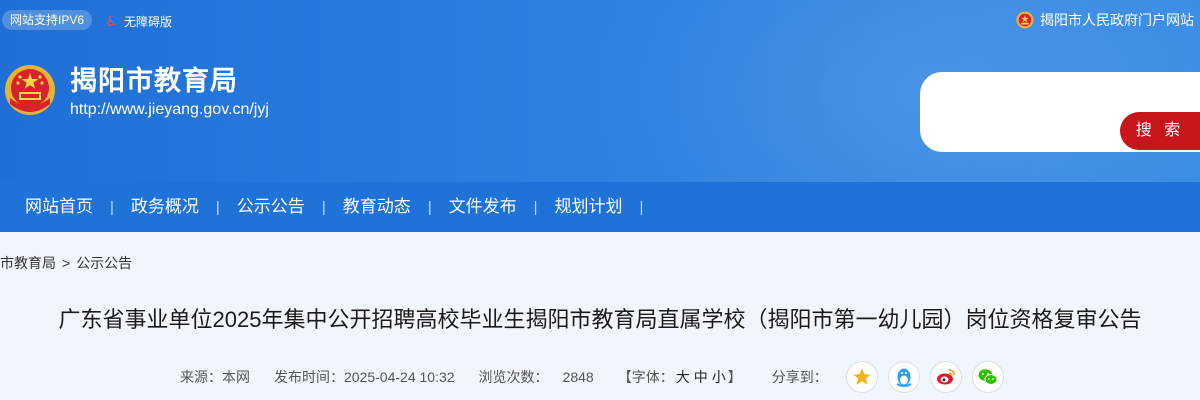 This screenshot has height=400, width=1200. Describe the element at coordinates (28, 263) in the screenshot. I see `breadcrumb-item-bureau: 市教育局` at that location.